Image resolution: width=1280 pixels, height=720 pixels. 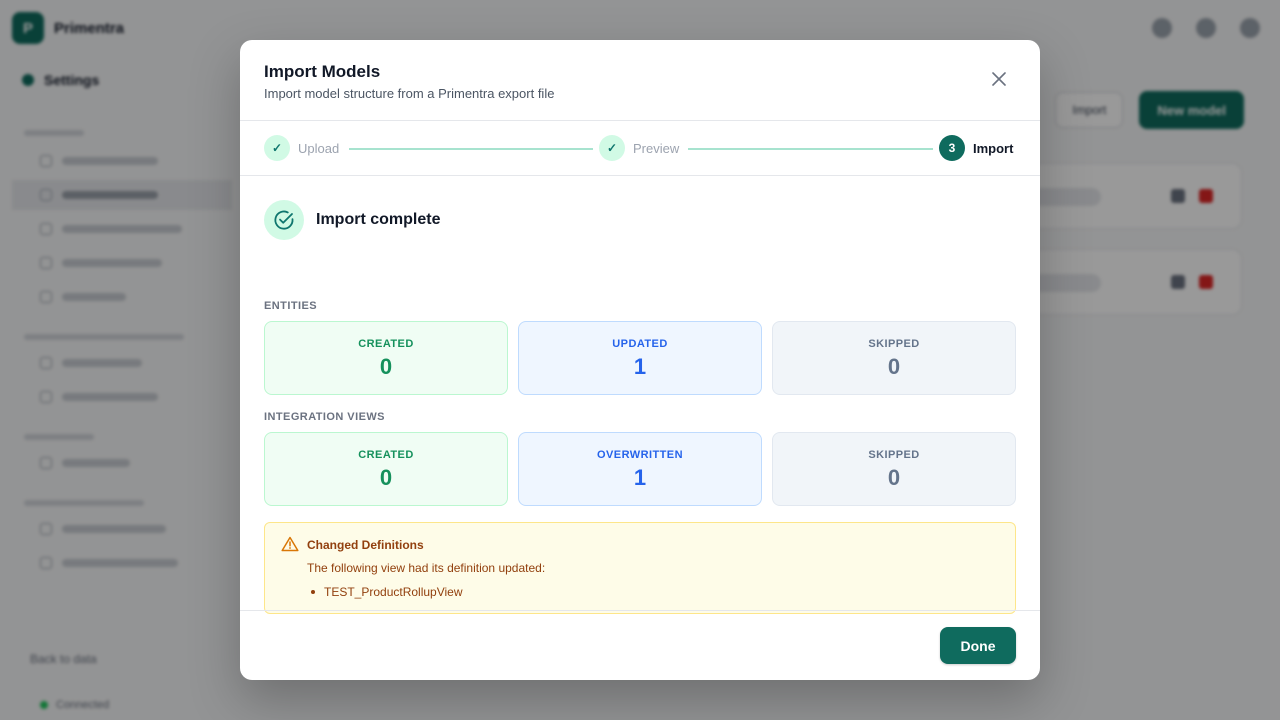 I want to click on entities-updated-card: UPDATED 1, so click(x=640, y=358).